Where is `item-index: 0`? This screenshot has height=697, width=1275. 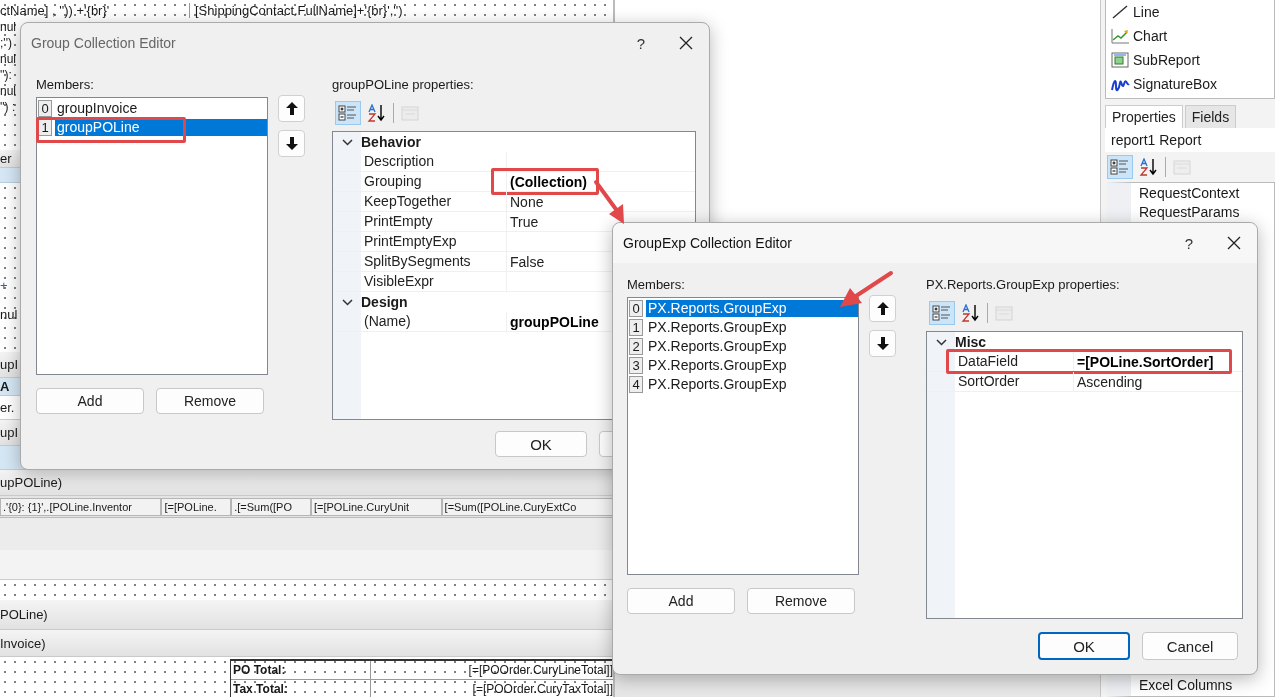 item-index: 0 is located at coordinates (45, 108).